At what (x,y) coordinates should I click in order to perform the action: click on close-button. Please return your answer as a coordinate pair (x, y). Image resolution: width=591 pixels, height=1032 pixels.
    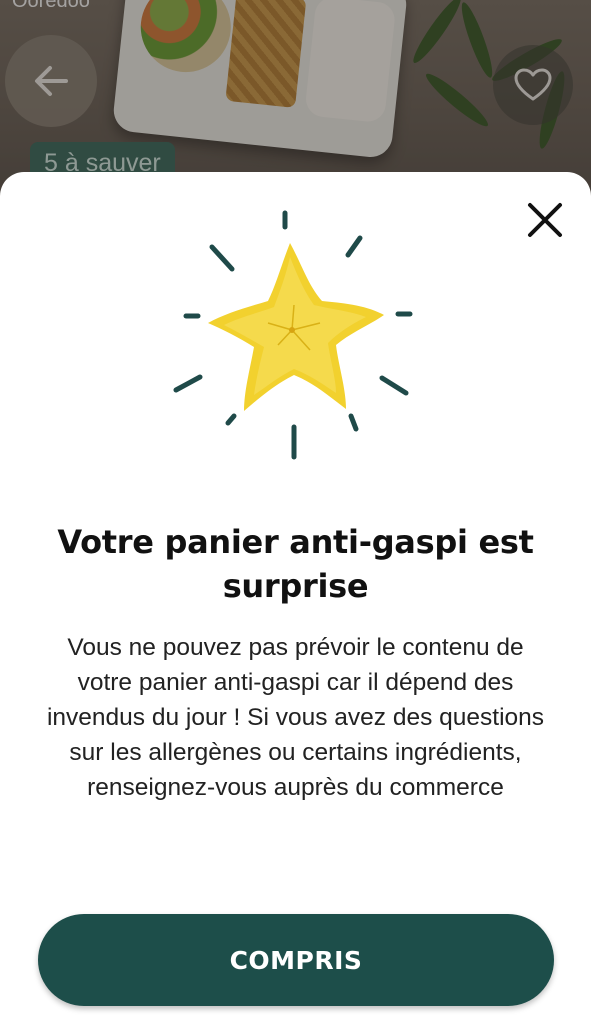
    Looking at the image, I should click on (545, 220).